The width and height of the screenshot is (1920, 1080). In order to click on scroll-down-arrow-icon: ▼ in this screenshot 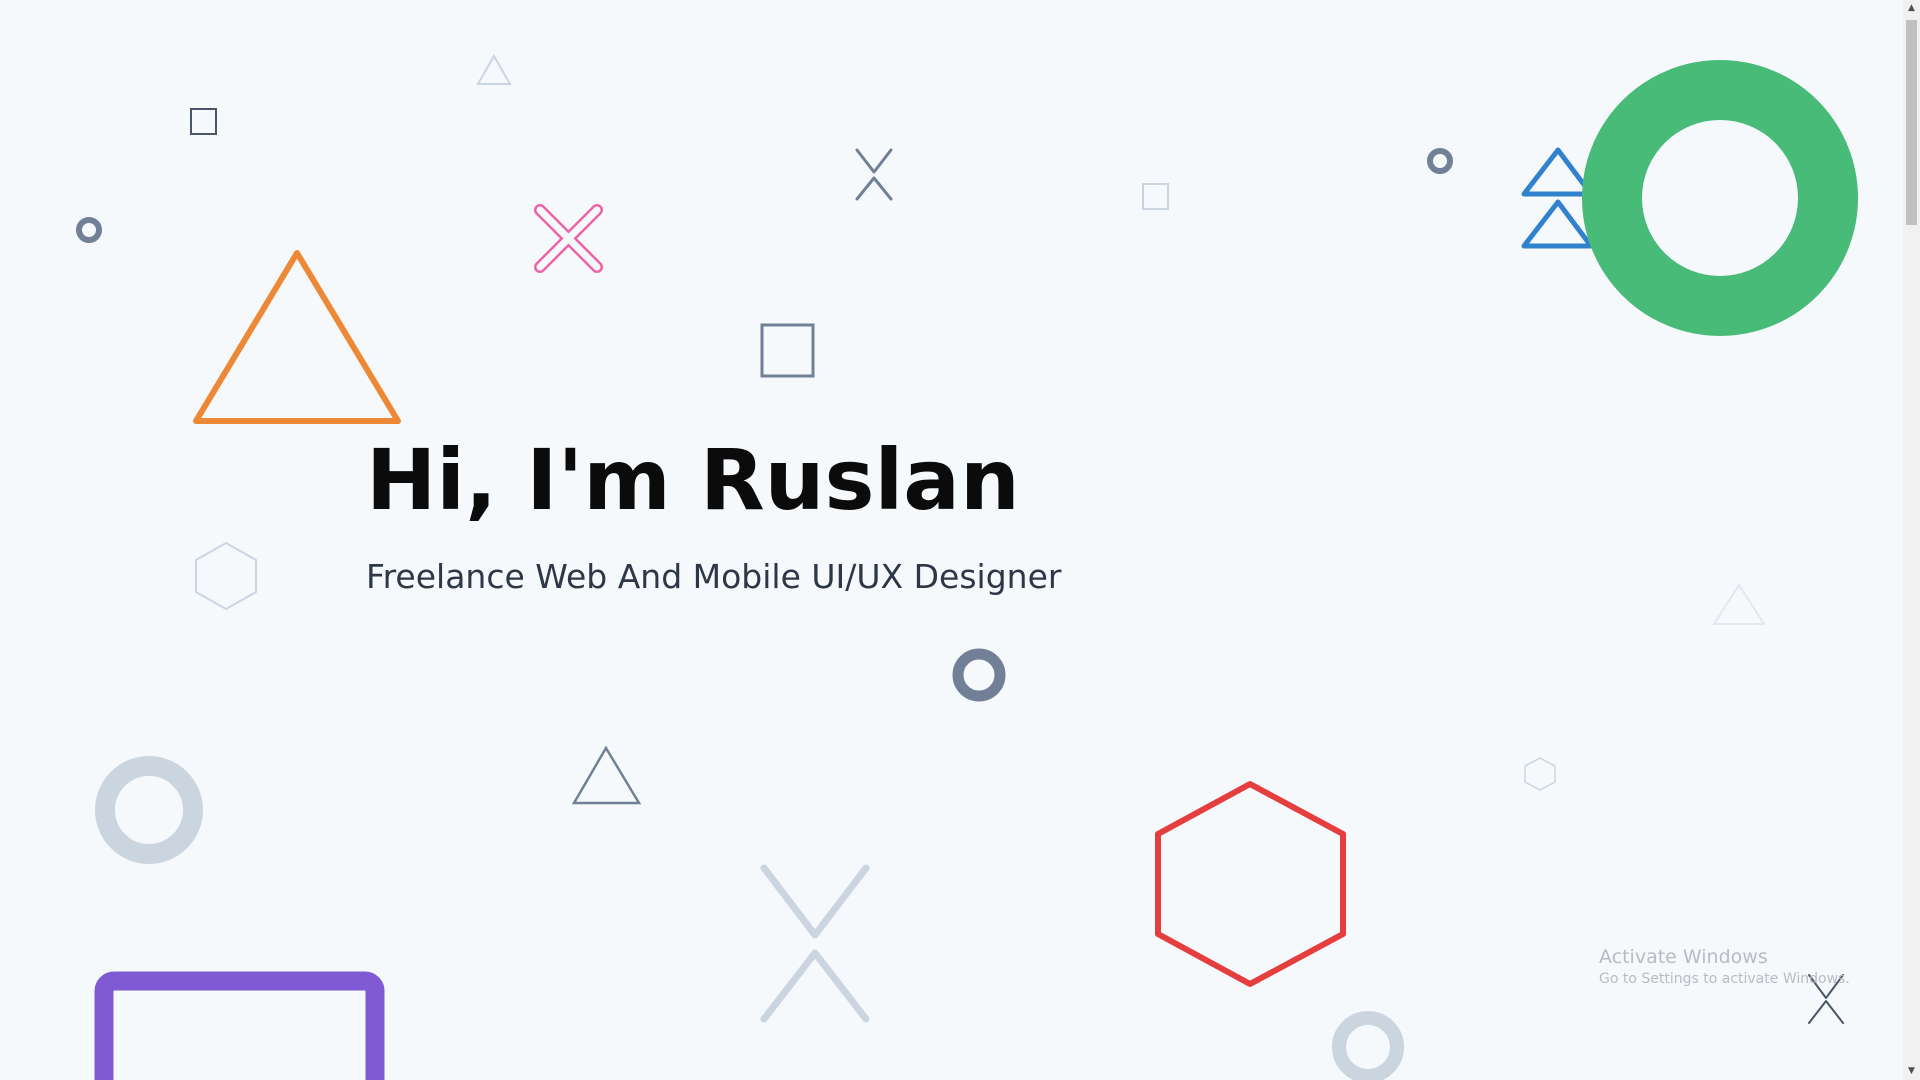, I will do `click(1911, 1071)`.